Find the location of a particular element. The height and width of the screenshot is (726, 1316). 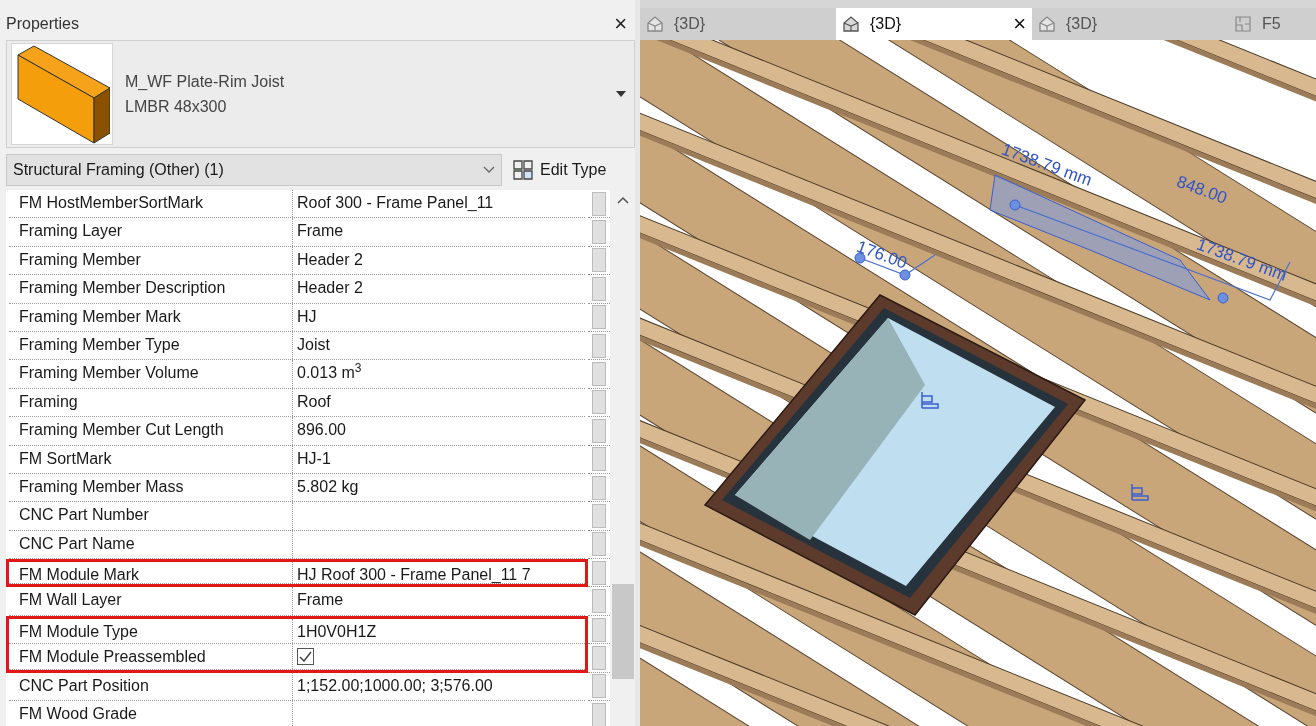

property-row: Framing Member Volume 0.013 m$^{3}$ is located at coordinates (297, 374).